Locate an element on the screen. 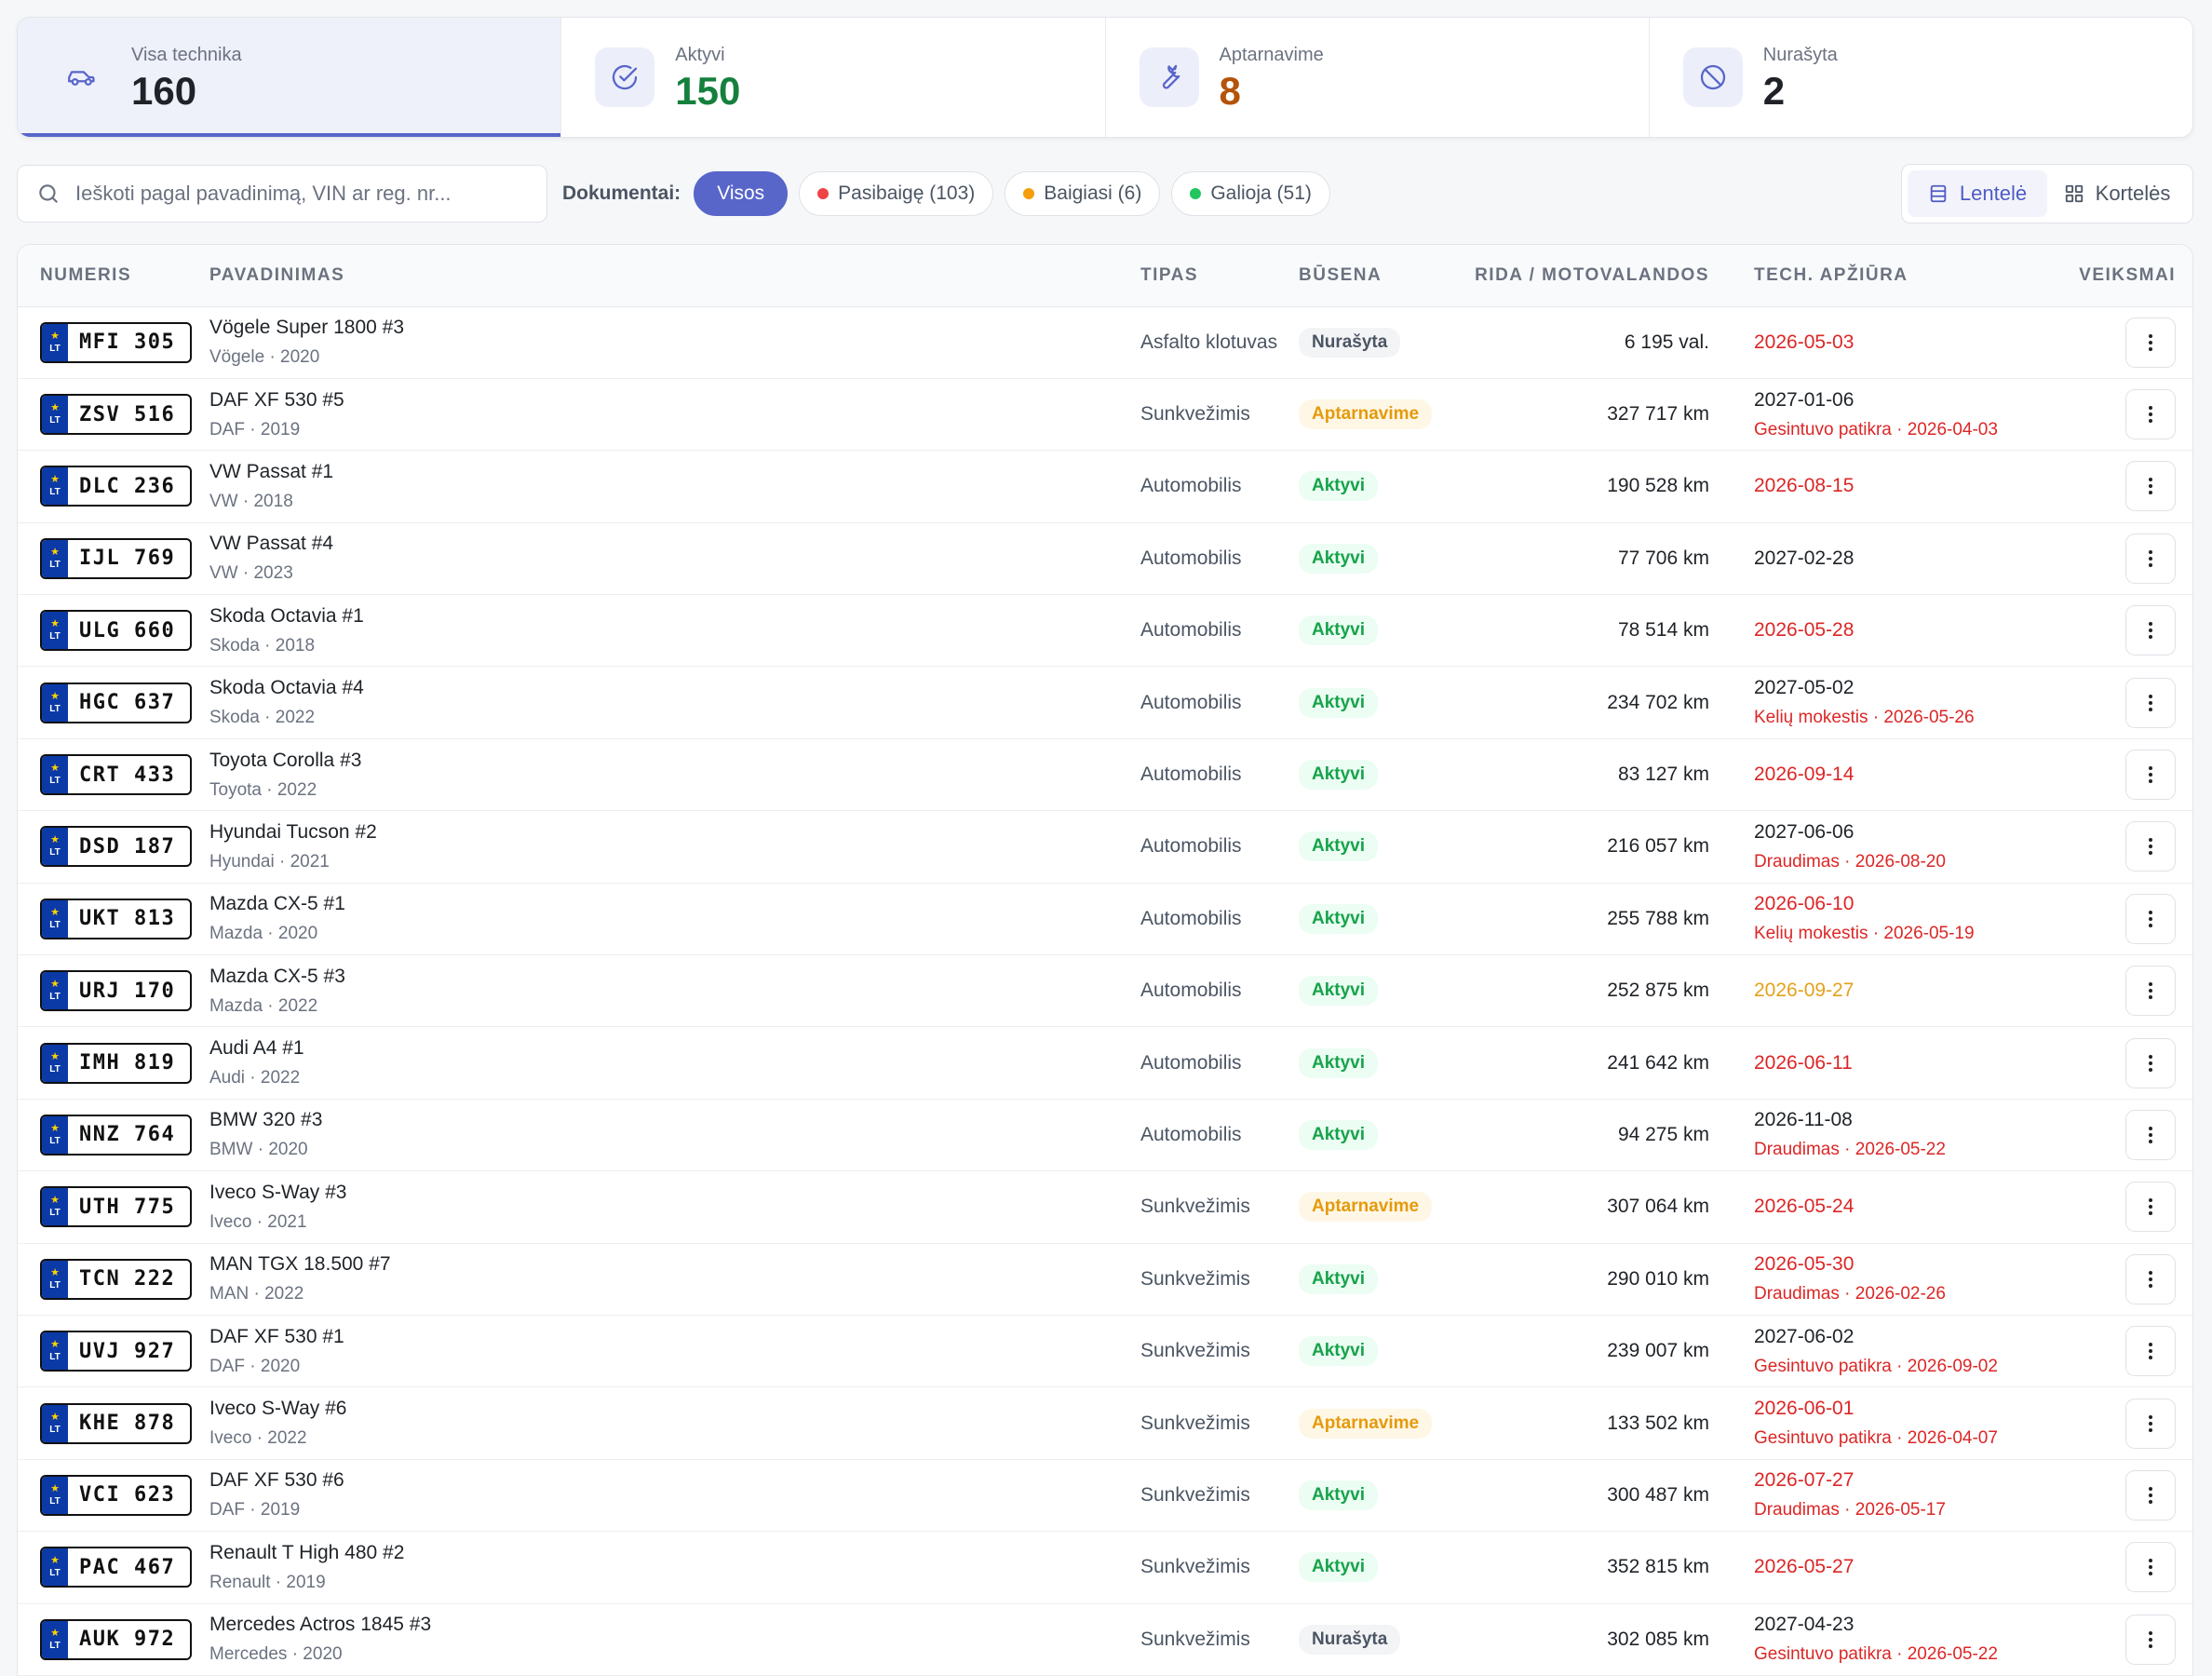 The width and height of the screenshot is (2212, 1676). document-expiry-note: Kelių mokestis · 2026-05-26 is located at coordinates (1864, 718).